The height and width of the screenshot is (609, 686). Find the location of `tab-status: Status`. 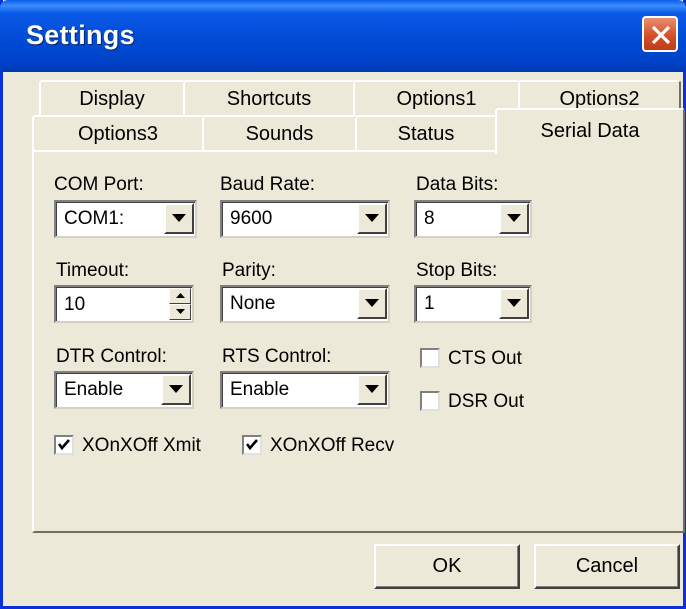

tab-status: Status is located at coordinates (426, 133).